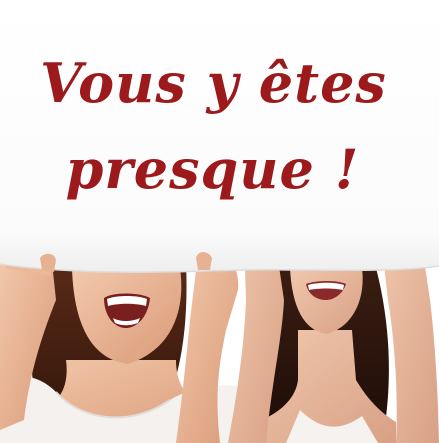  What do you see at coordinates (213, 83) in the screenshot?
I see `headline-line-1: Vous y êtes` at bounding box center [213, 83].